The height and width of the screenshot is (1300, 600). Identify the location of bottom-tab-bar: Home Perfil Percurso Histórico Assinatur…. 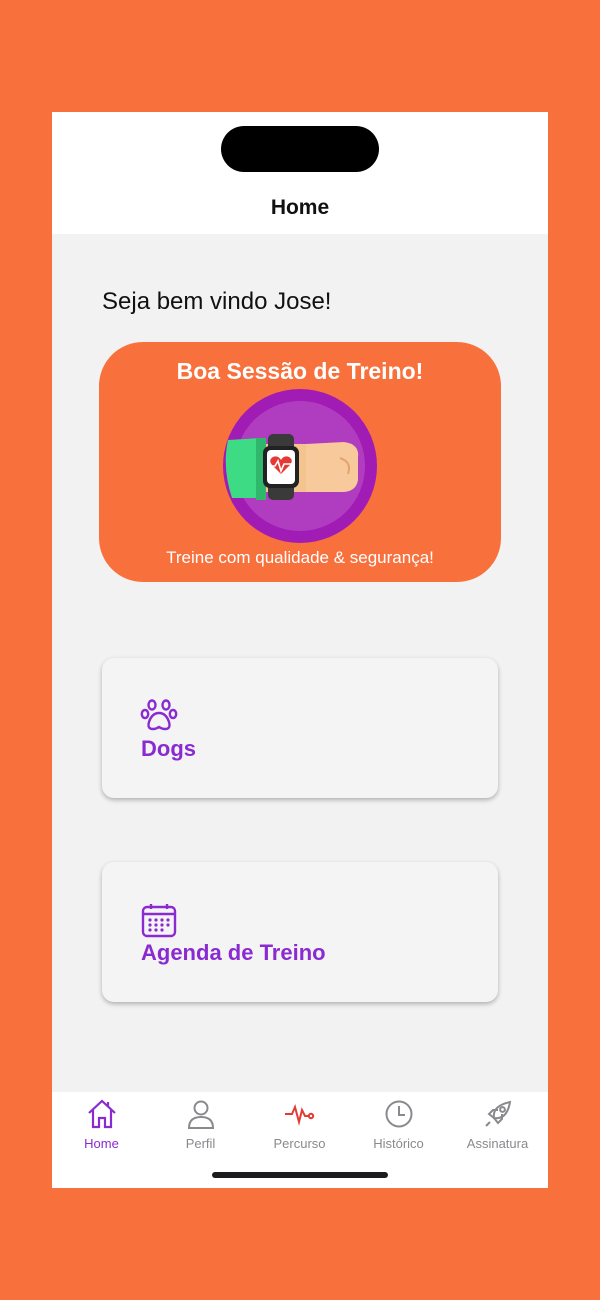
(300, 1140).